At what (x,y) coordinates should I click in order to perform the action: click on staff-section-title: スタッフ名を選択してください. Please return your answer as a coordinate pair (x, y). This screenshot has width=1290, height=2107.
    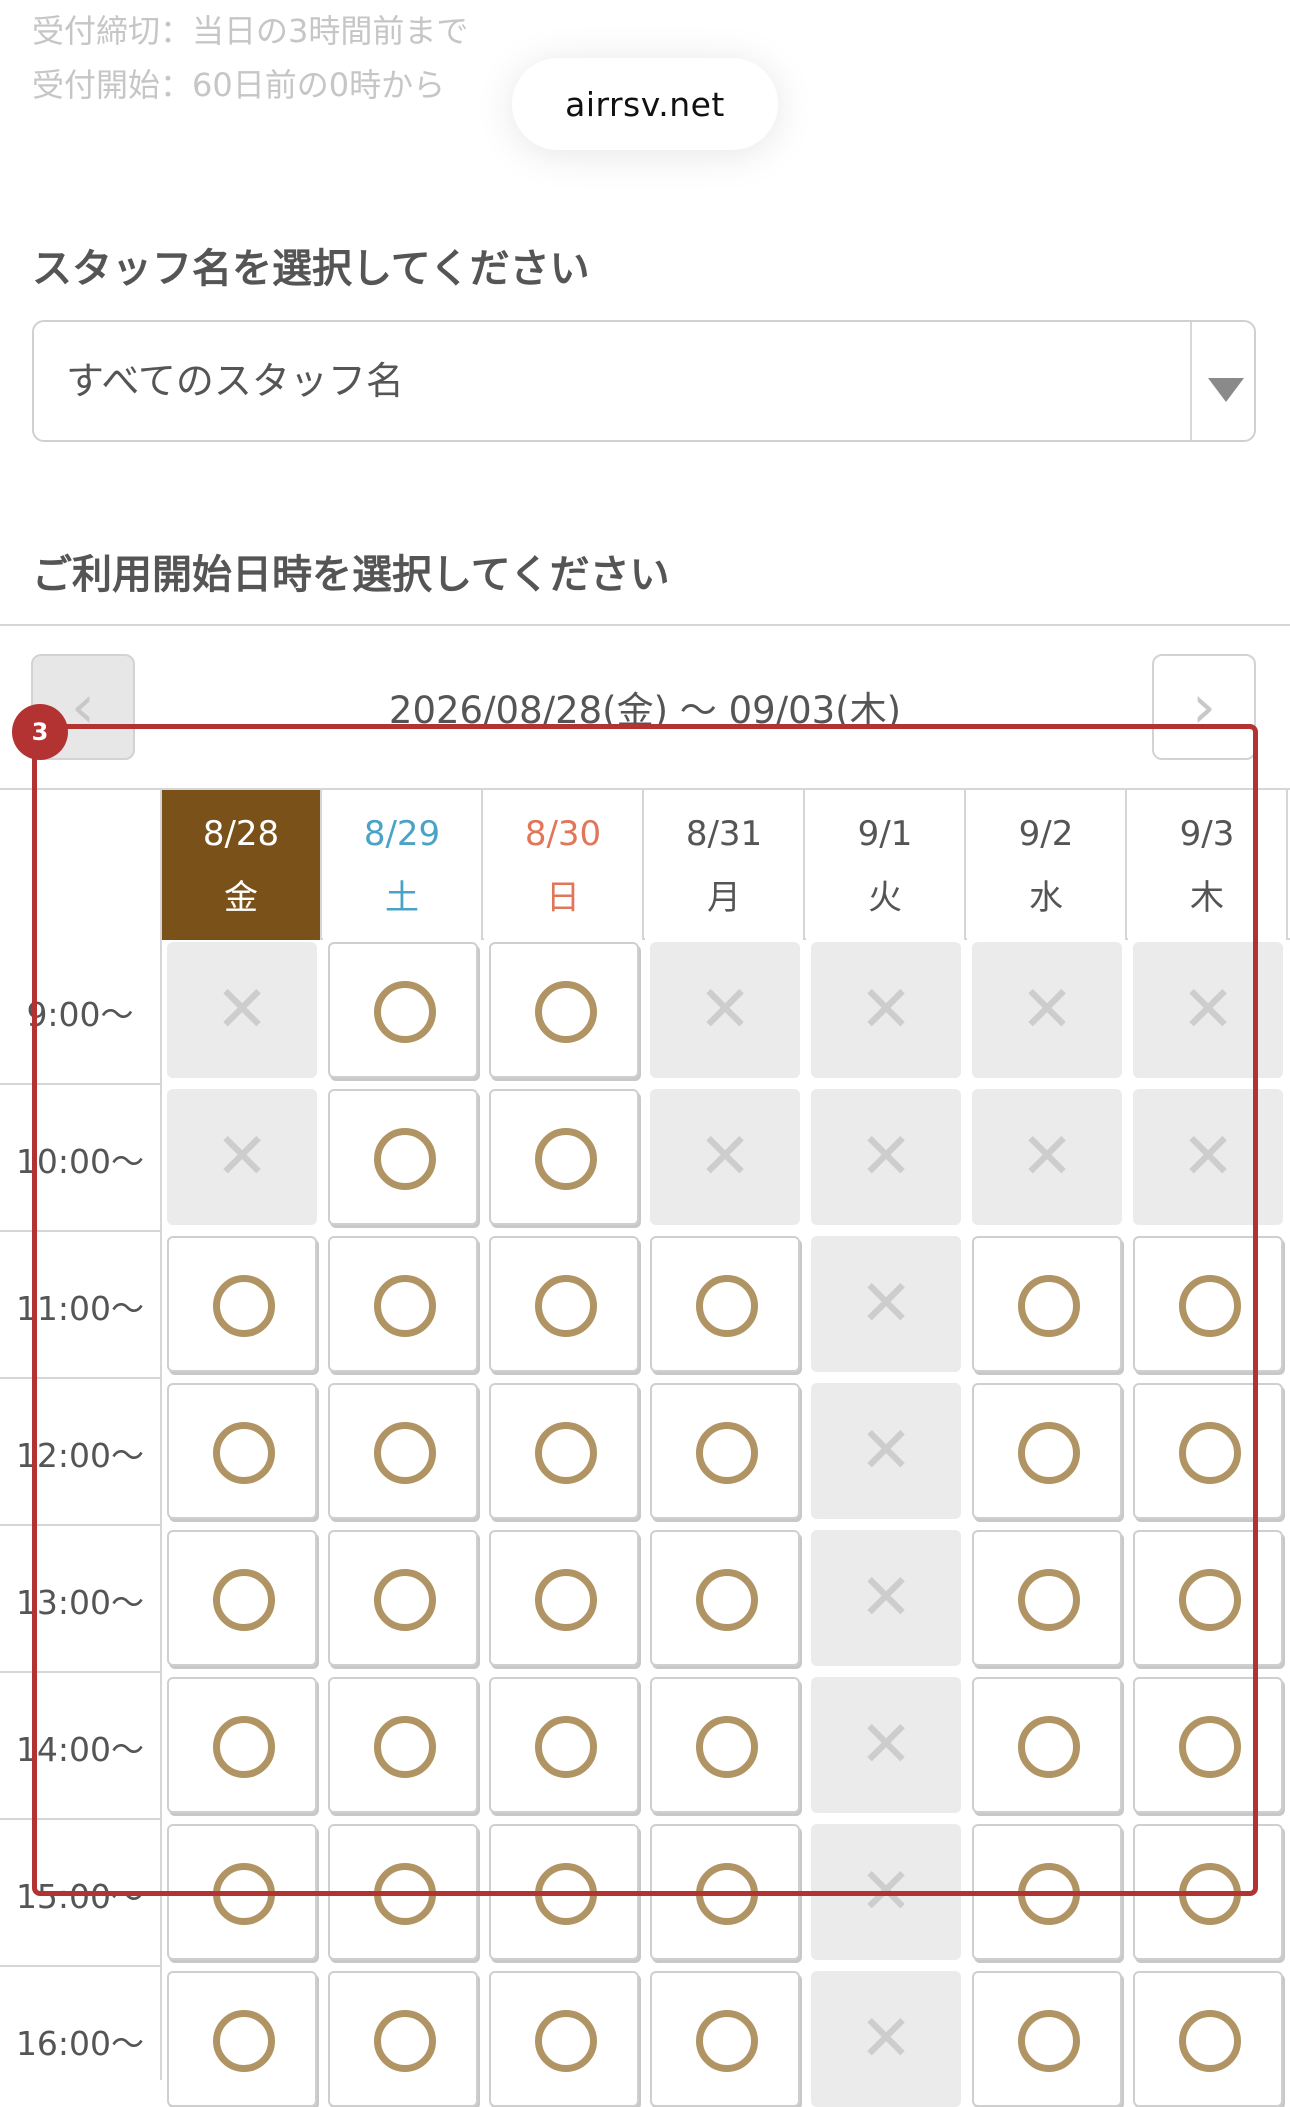
    Looking at the image, I should click on (311, 269).